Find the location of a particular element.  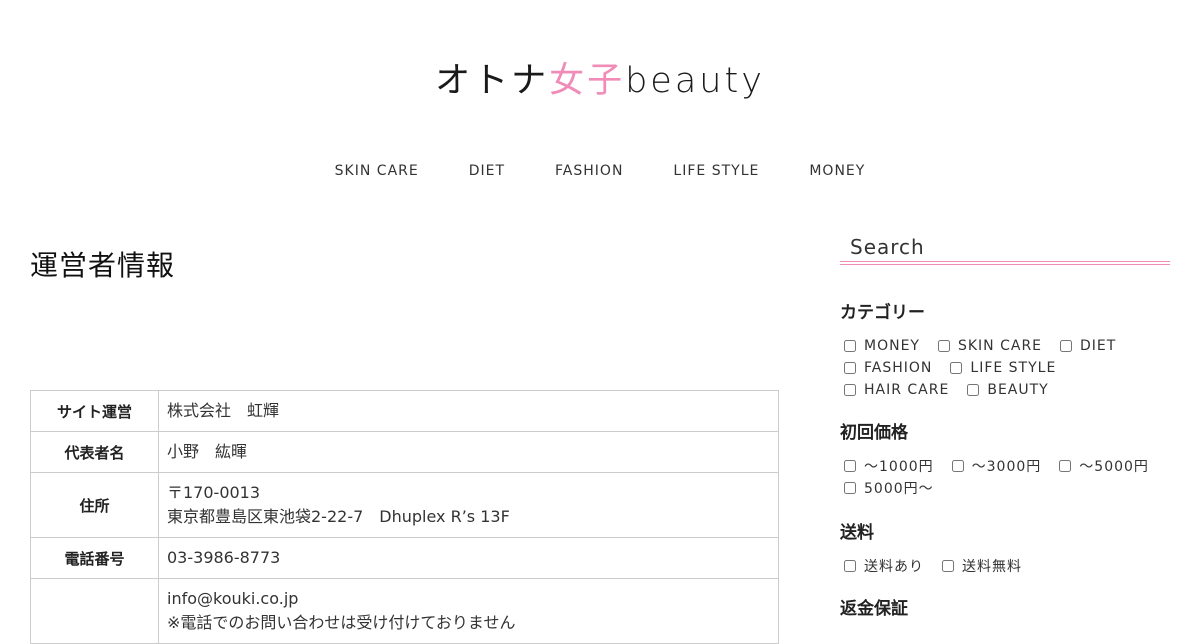

search-box is located at coordinates (1005, 249).